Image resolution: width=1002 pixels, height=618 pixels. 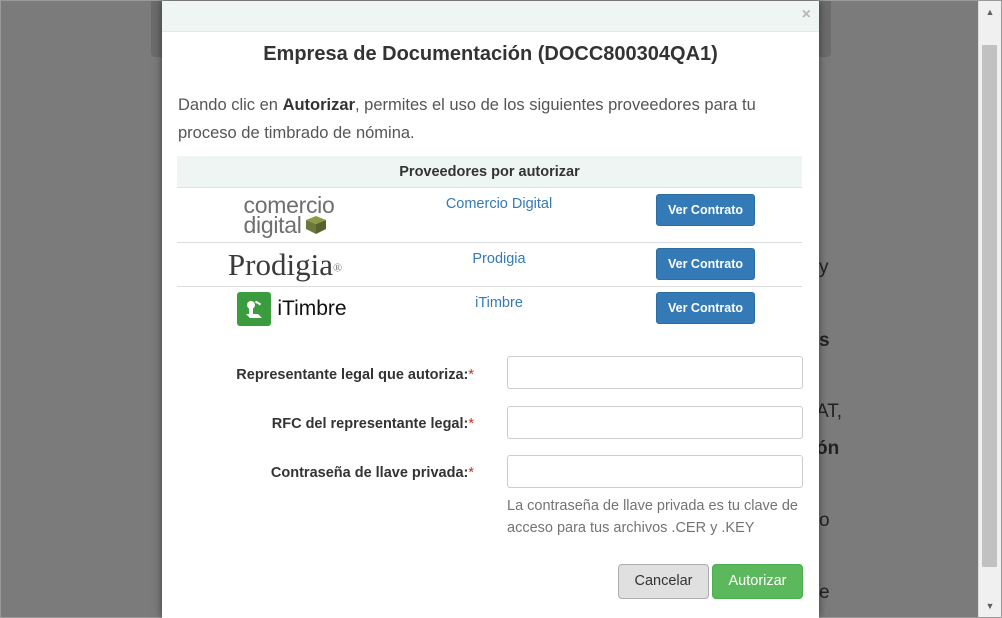 I want to click on provider-row-prodigia: Prodigia® Prodigia Ver Contrato, so click(x=489, y=265).